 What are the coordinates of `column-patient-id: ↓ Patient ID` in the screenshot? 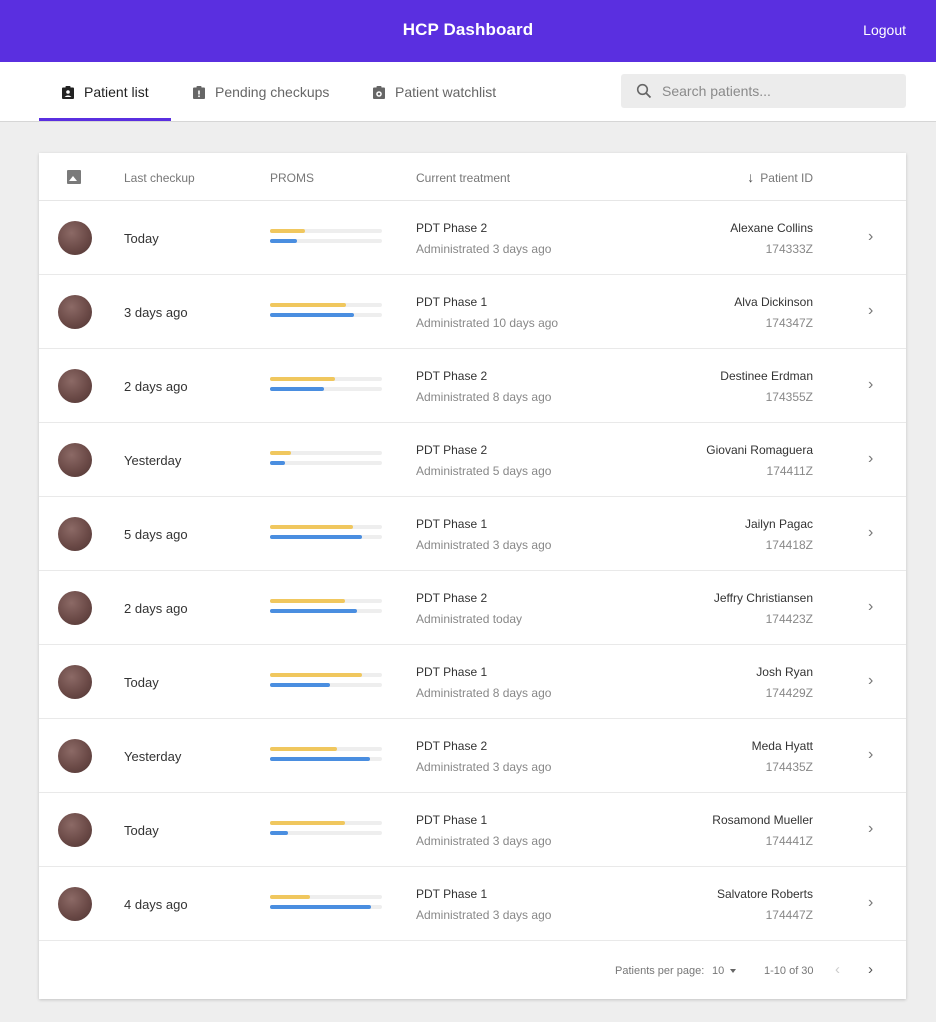 It's located at (780, 177).